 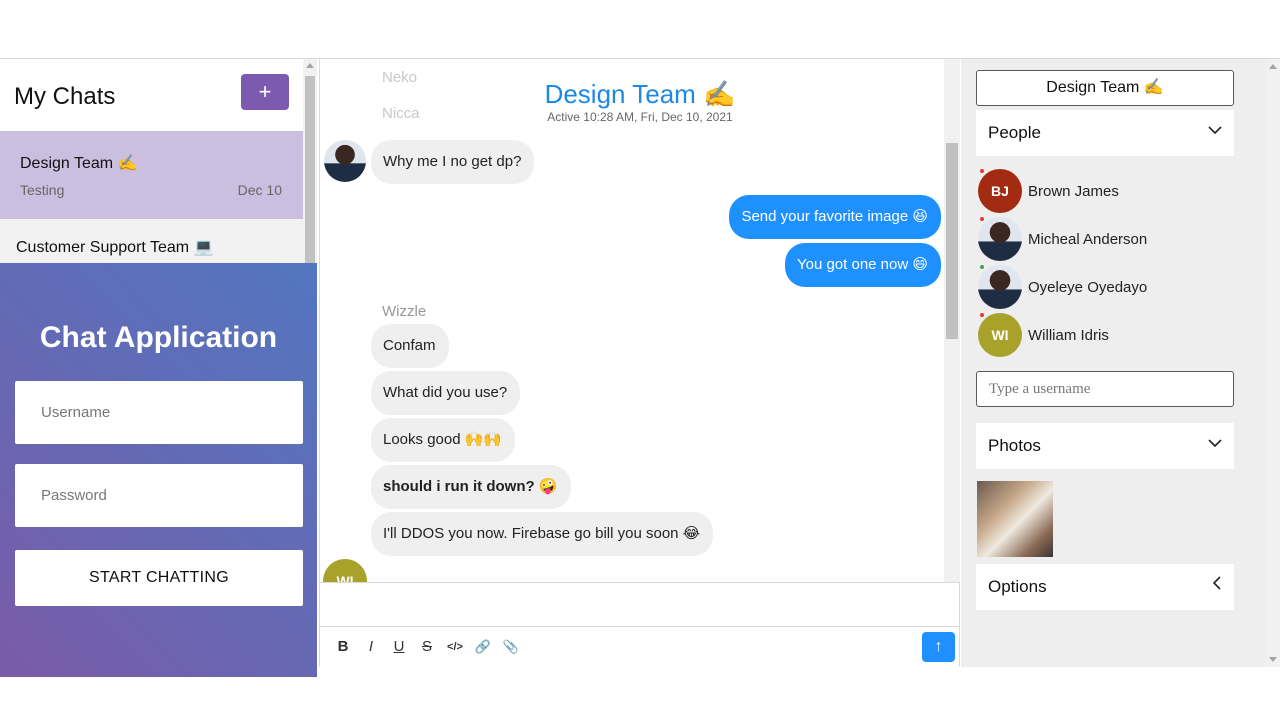 I want to click on person-item: Oyeleye Oyedayo, so click(x=1103, y=288).